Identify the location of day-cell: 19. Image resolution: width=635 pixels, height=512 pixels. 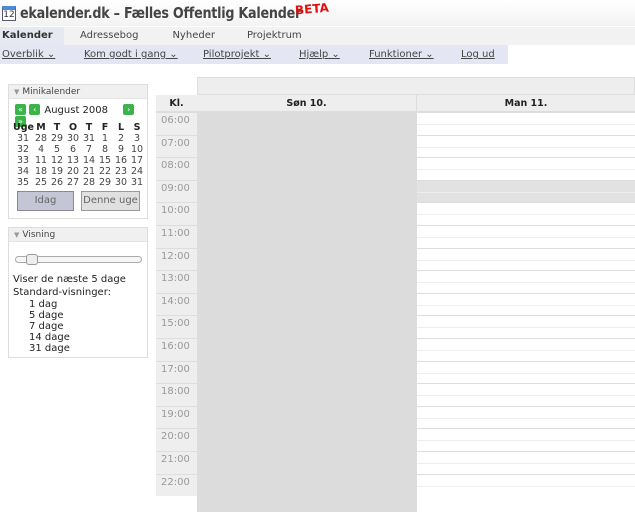
(57, 171).